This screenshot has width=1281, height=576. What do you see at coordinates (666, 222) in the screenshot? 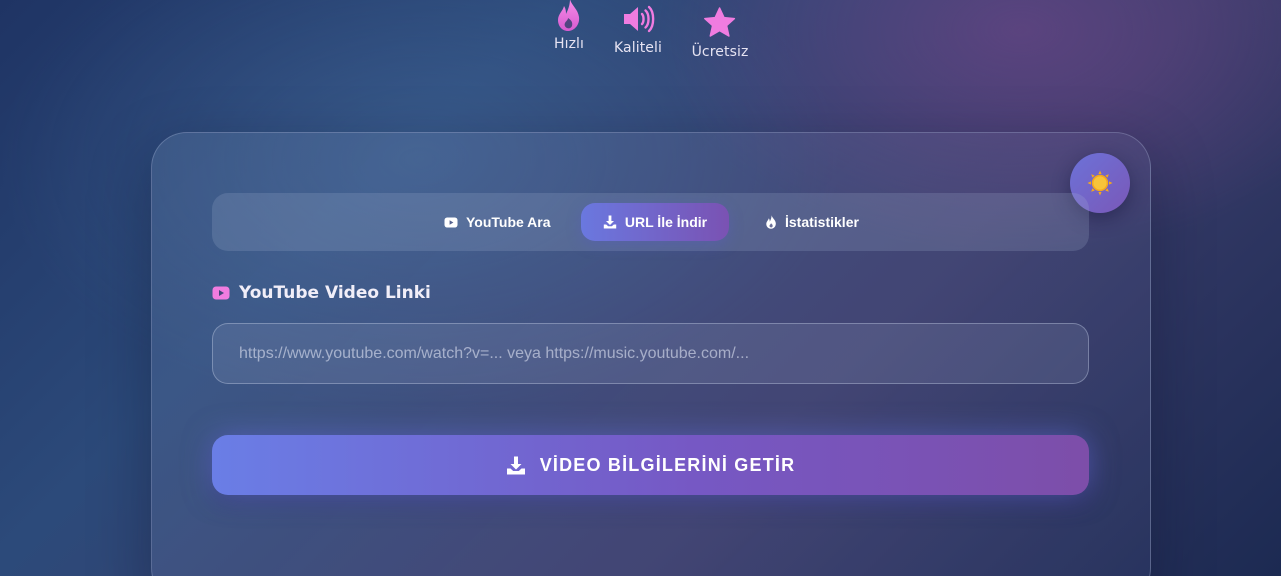
I see `tab-label: URL İle İndir` at bounding box center [666, 222].